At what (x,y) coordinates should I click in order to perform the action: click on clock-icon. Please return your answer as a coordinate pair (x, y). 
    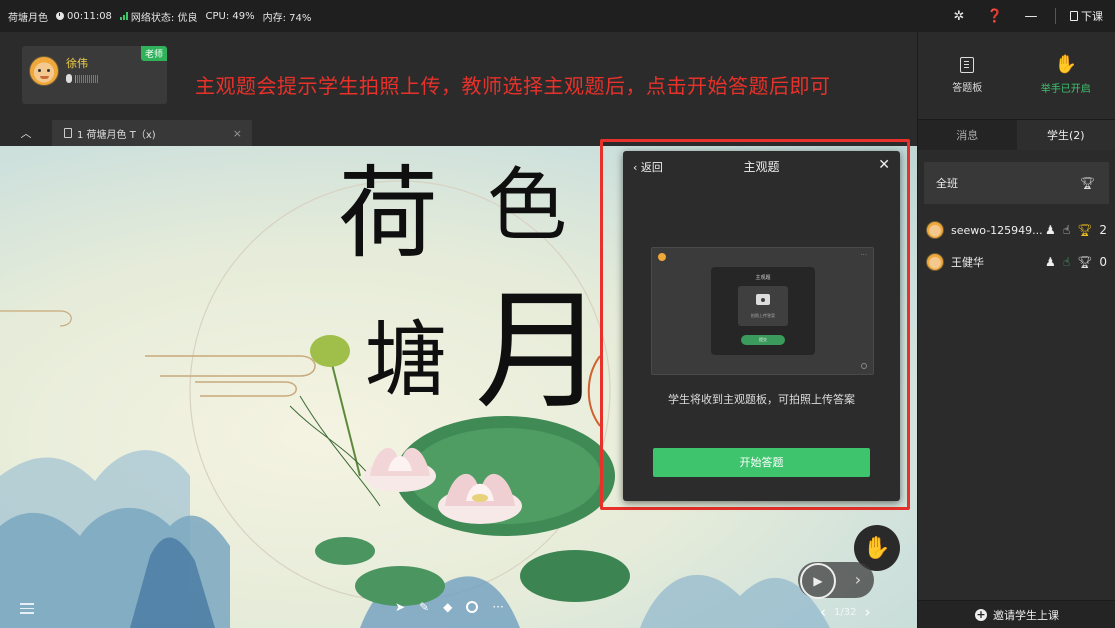
    Looking at the image, I should click on (60, 16).